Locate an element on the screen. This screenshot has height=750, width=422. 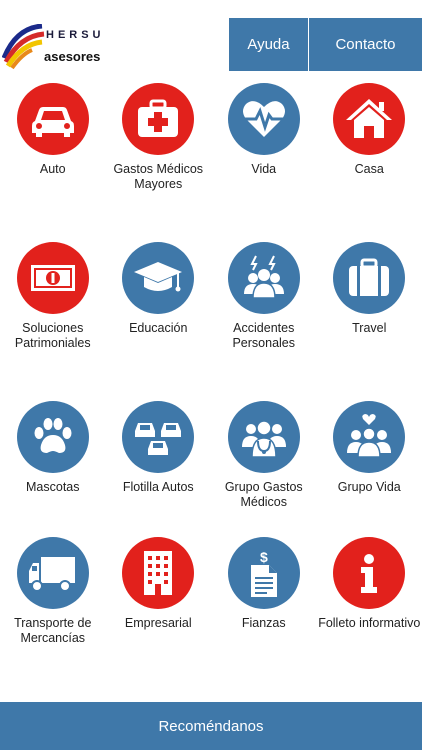
tile-educacion: Educación is located at coordinates (159, 321).